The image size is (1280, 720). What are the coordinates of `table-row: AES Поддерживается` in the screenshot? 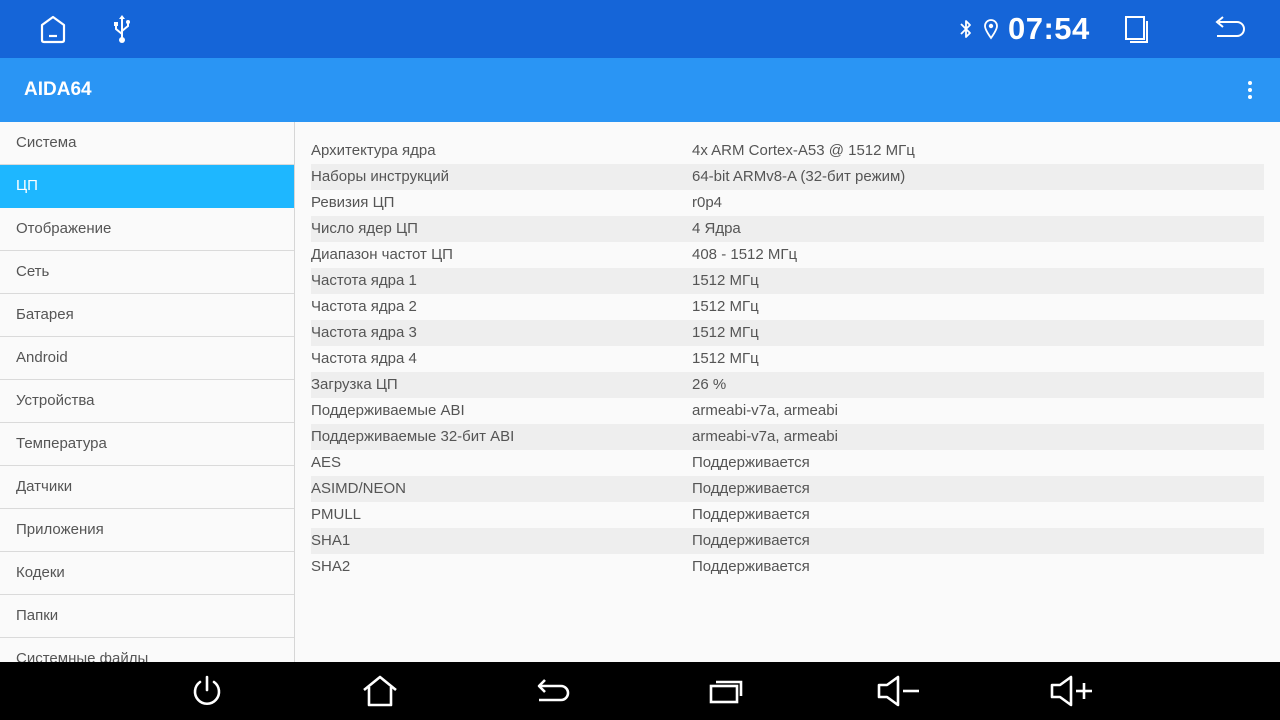 It's located at (787, 463).